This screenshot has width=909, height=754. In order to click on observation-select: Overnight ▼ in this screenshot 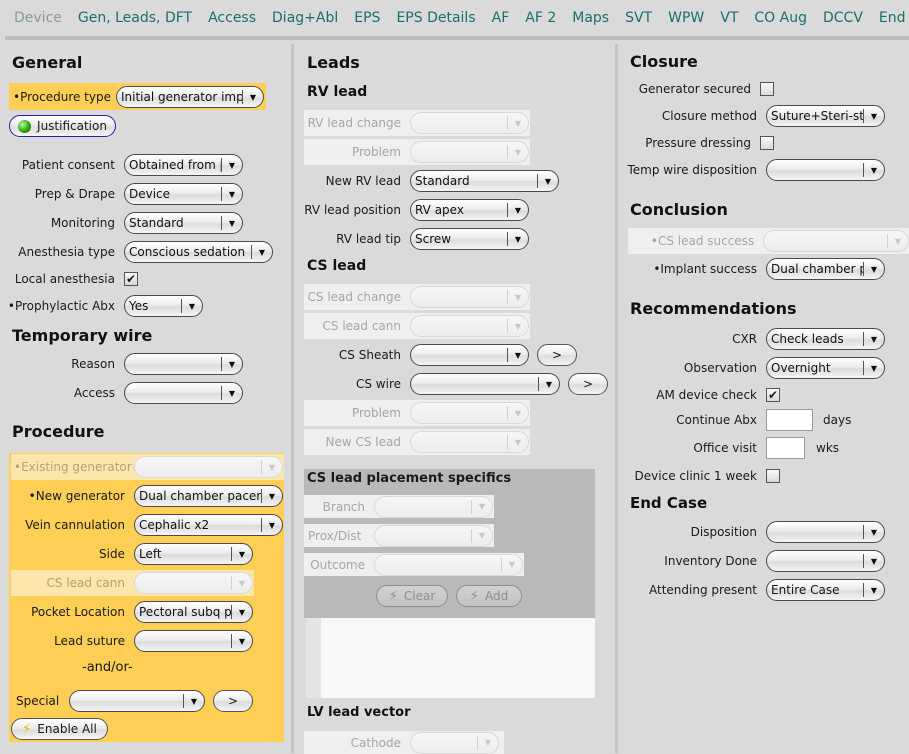, I will do `click(825, 368)`.